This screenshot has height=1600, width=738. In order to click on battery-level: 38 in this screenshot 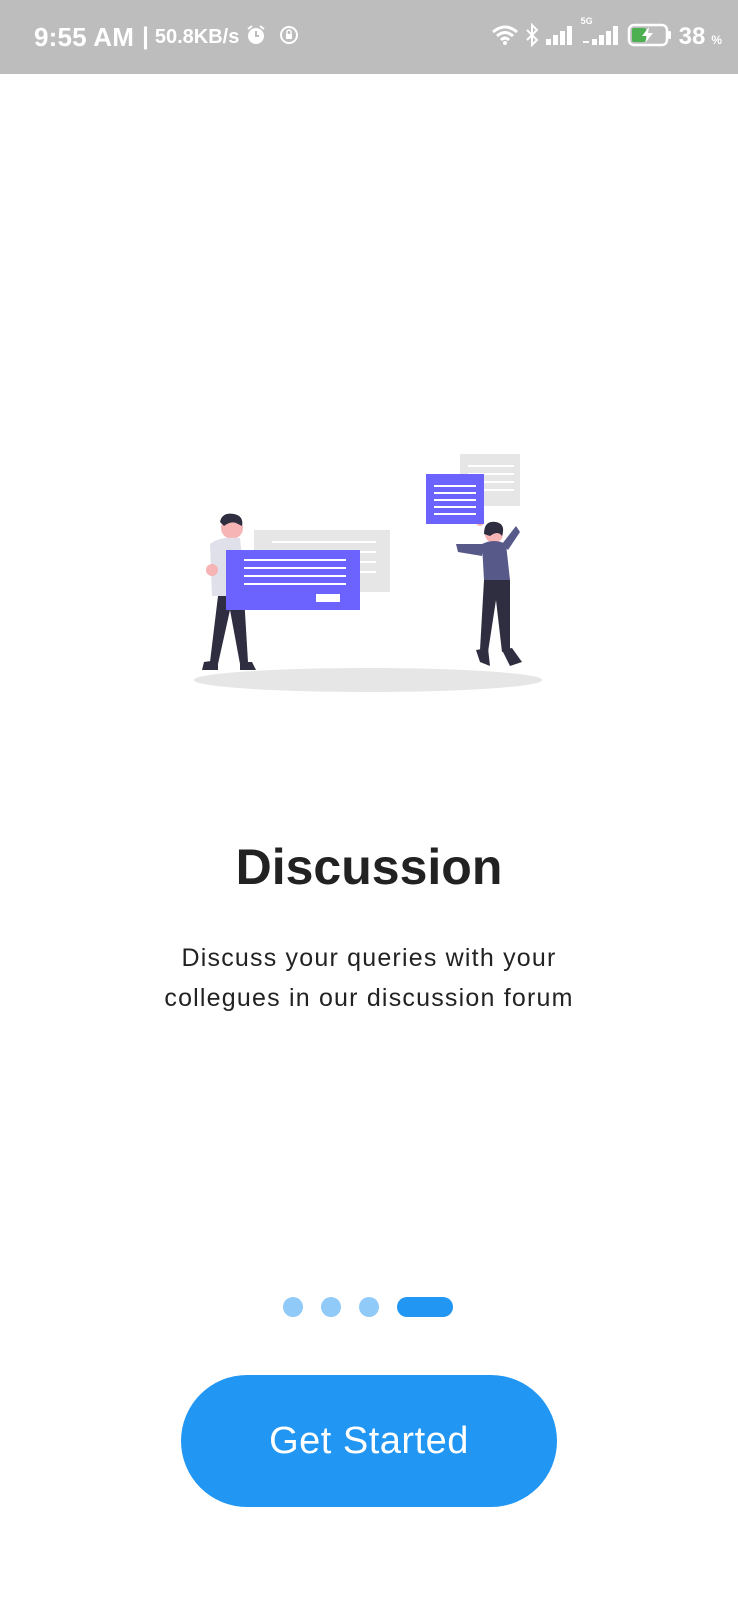, I will do `click(692, 36)`.